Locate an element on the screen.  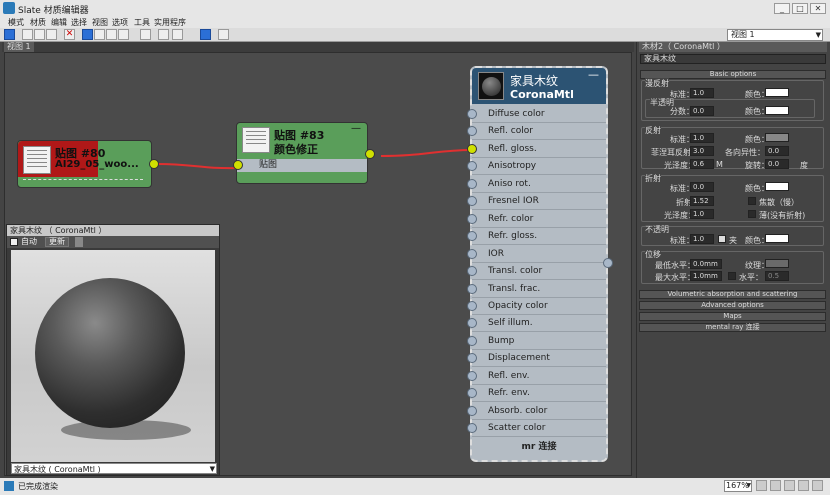
mtl-slot: Anisotropy is located at coordinates (536, 167).